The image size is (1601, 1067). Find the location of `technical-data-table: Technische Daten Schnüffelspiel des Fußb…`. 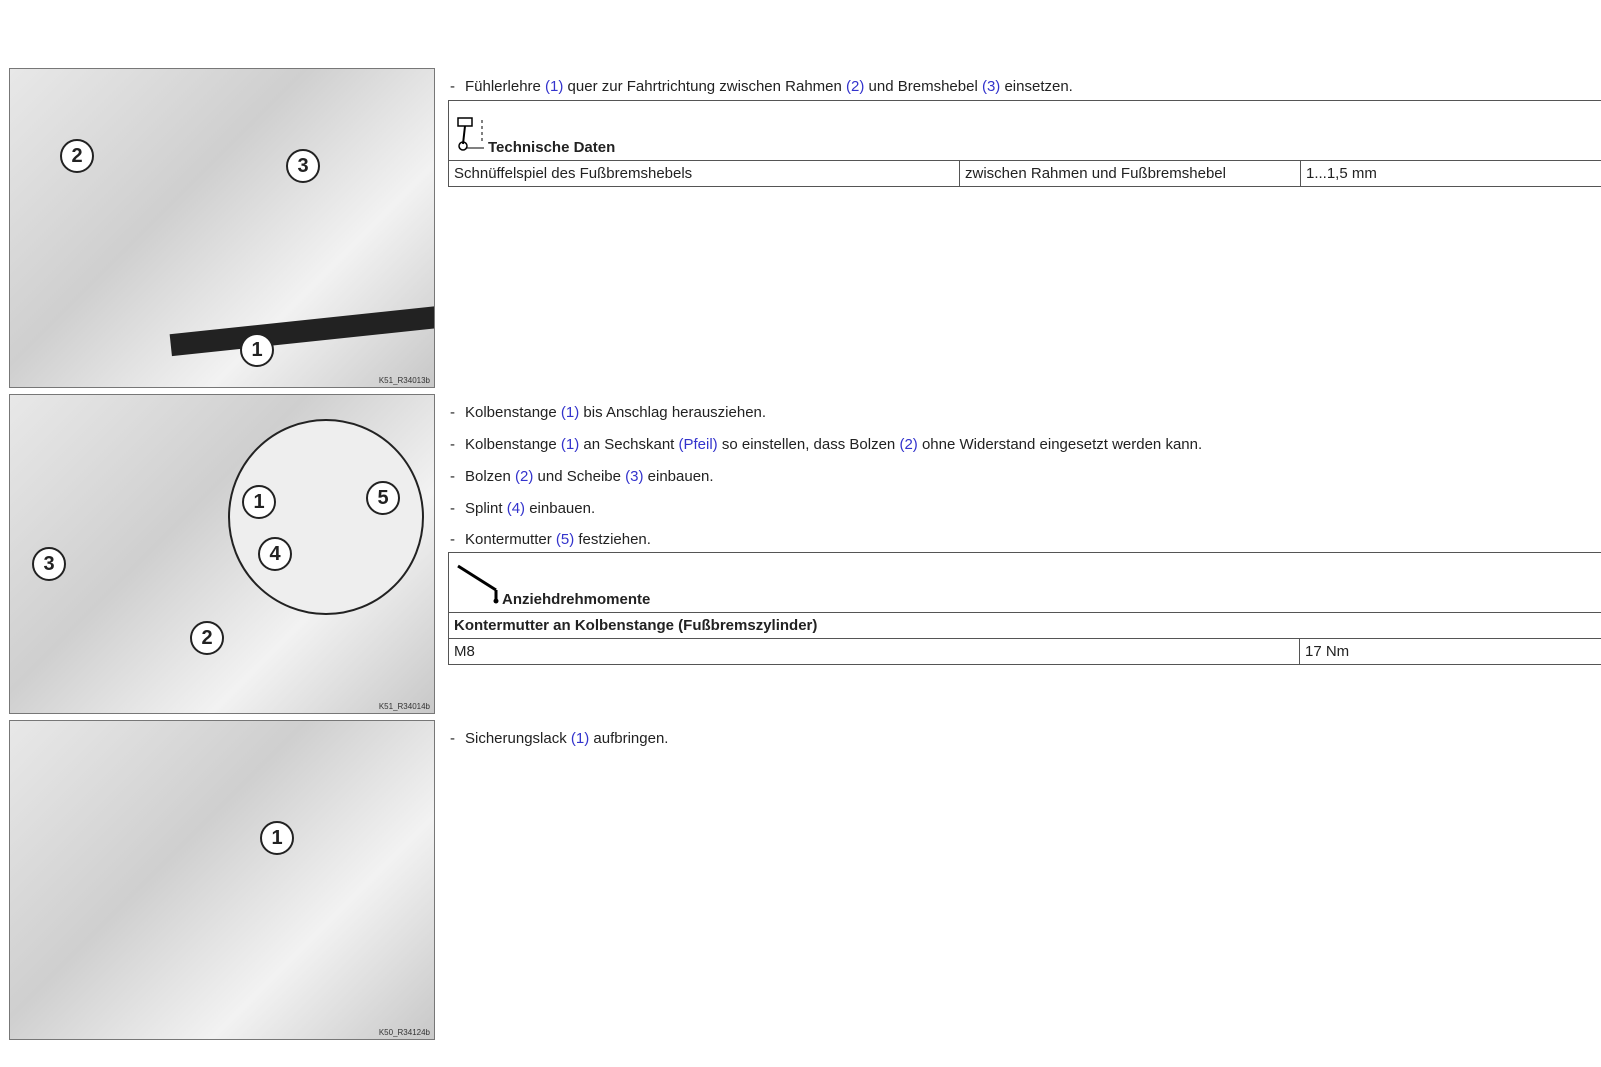

technical-data-table: Technische Daten Schnüffelspiel des Fußb… is located at coordinates (1024, 143).